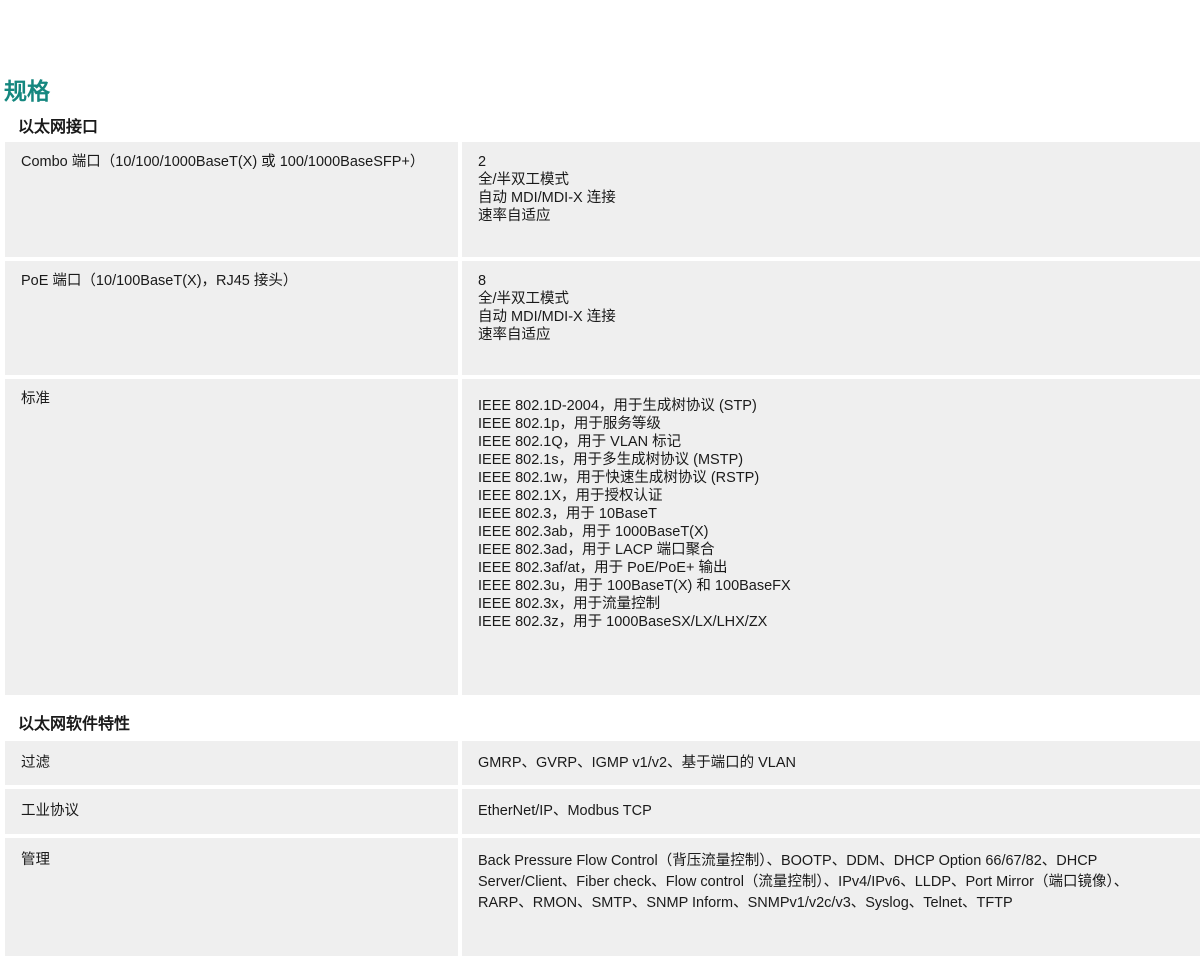 The image size is (1200, 956). I want to click on standard-item: IEEE 802.1w，用于快速生成树协议 (RSTP), so click(619, 478).